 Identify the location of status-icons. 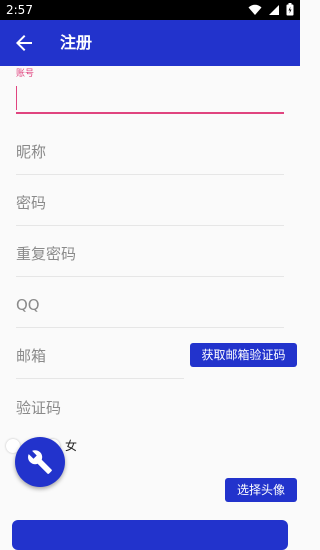
(271, 9).